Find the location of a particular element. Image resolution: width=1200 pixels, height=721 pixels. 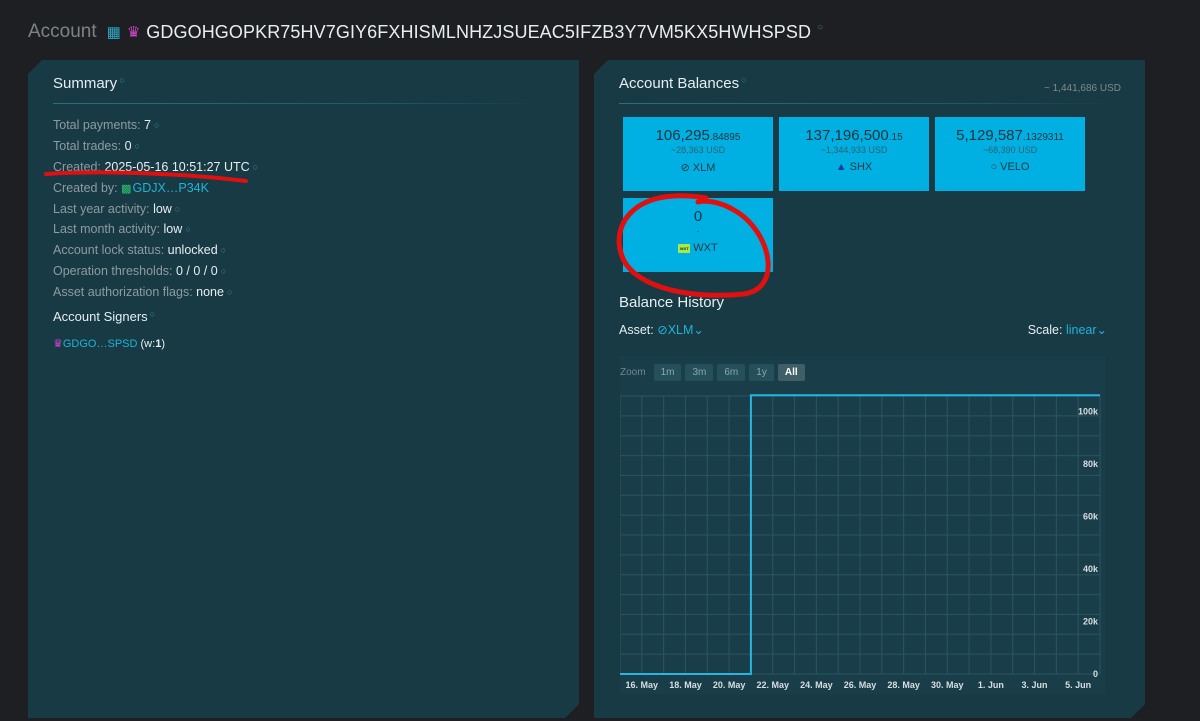

zoom-1m-button: 1m is located at coordinates (668, 372).